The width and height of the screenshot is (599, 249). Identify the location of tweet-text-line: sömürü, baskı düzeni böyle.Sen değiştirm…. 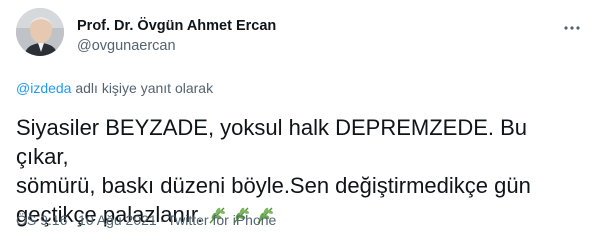
(273, 185).